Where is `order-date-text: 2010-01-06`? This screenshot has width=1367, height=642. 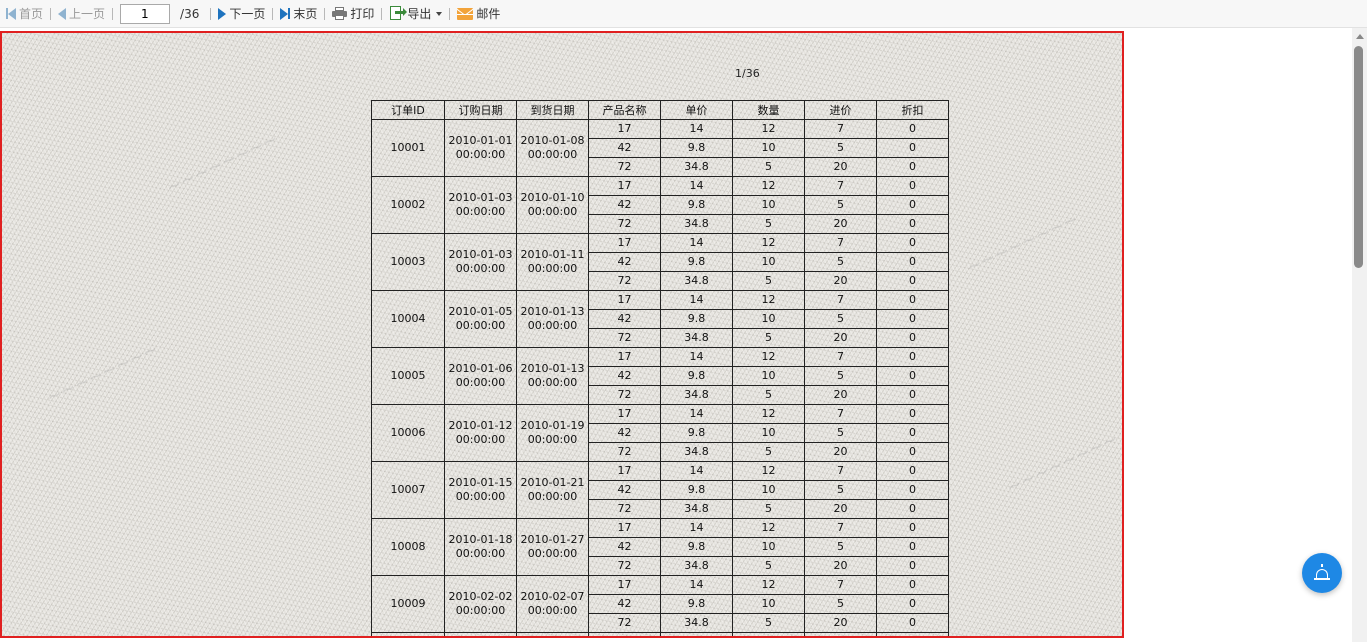
order-date-text: 2010-01-06 is located at coordinates (480, 368).